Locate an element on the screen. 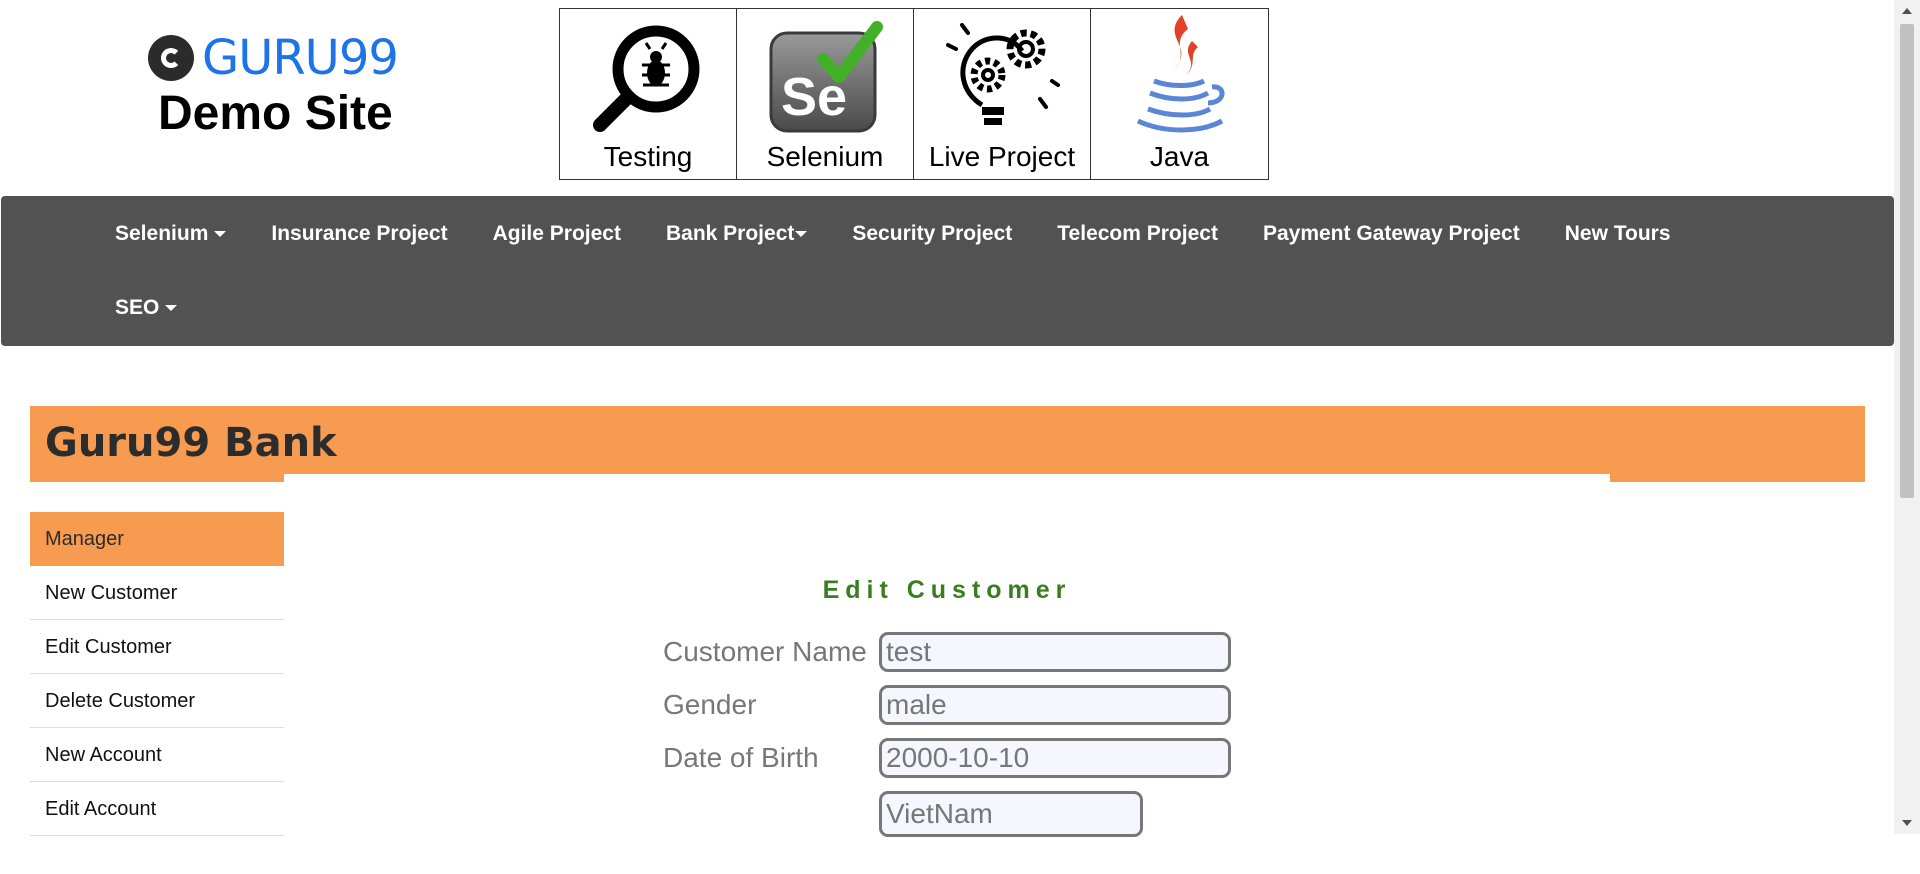 This screenshot has width=1920, height=874. sidebar-item-new-customer: New Customer is located at coordinates (157, 593).